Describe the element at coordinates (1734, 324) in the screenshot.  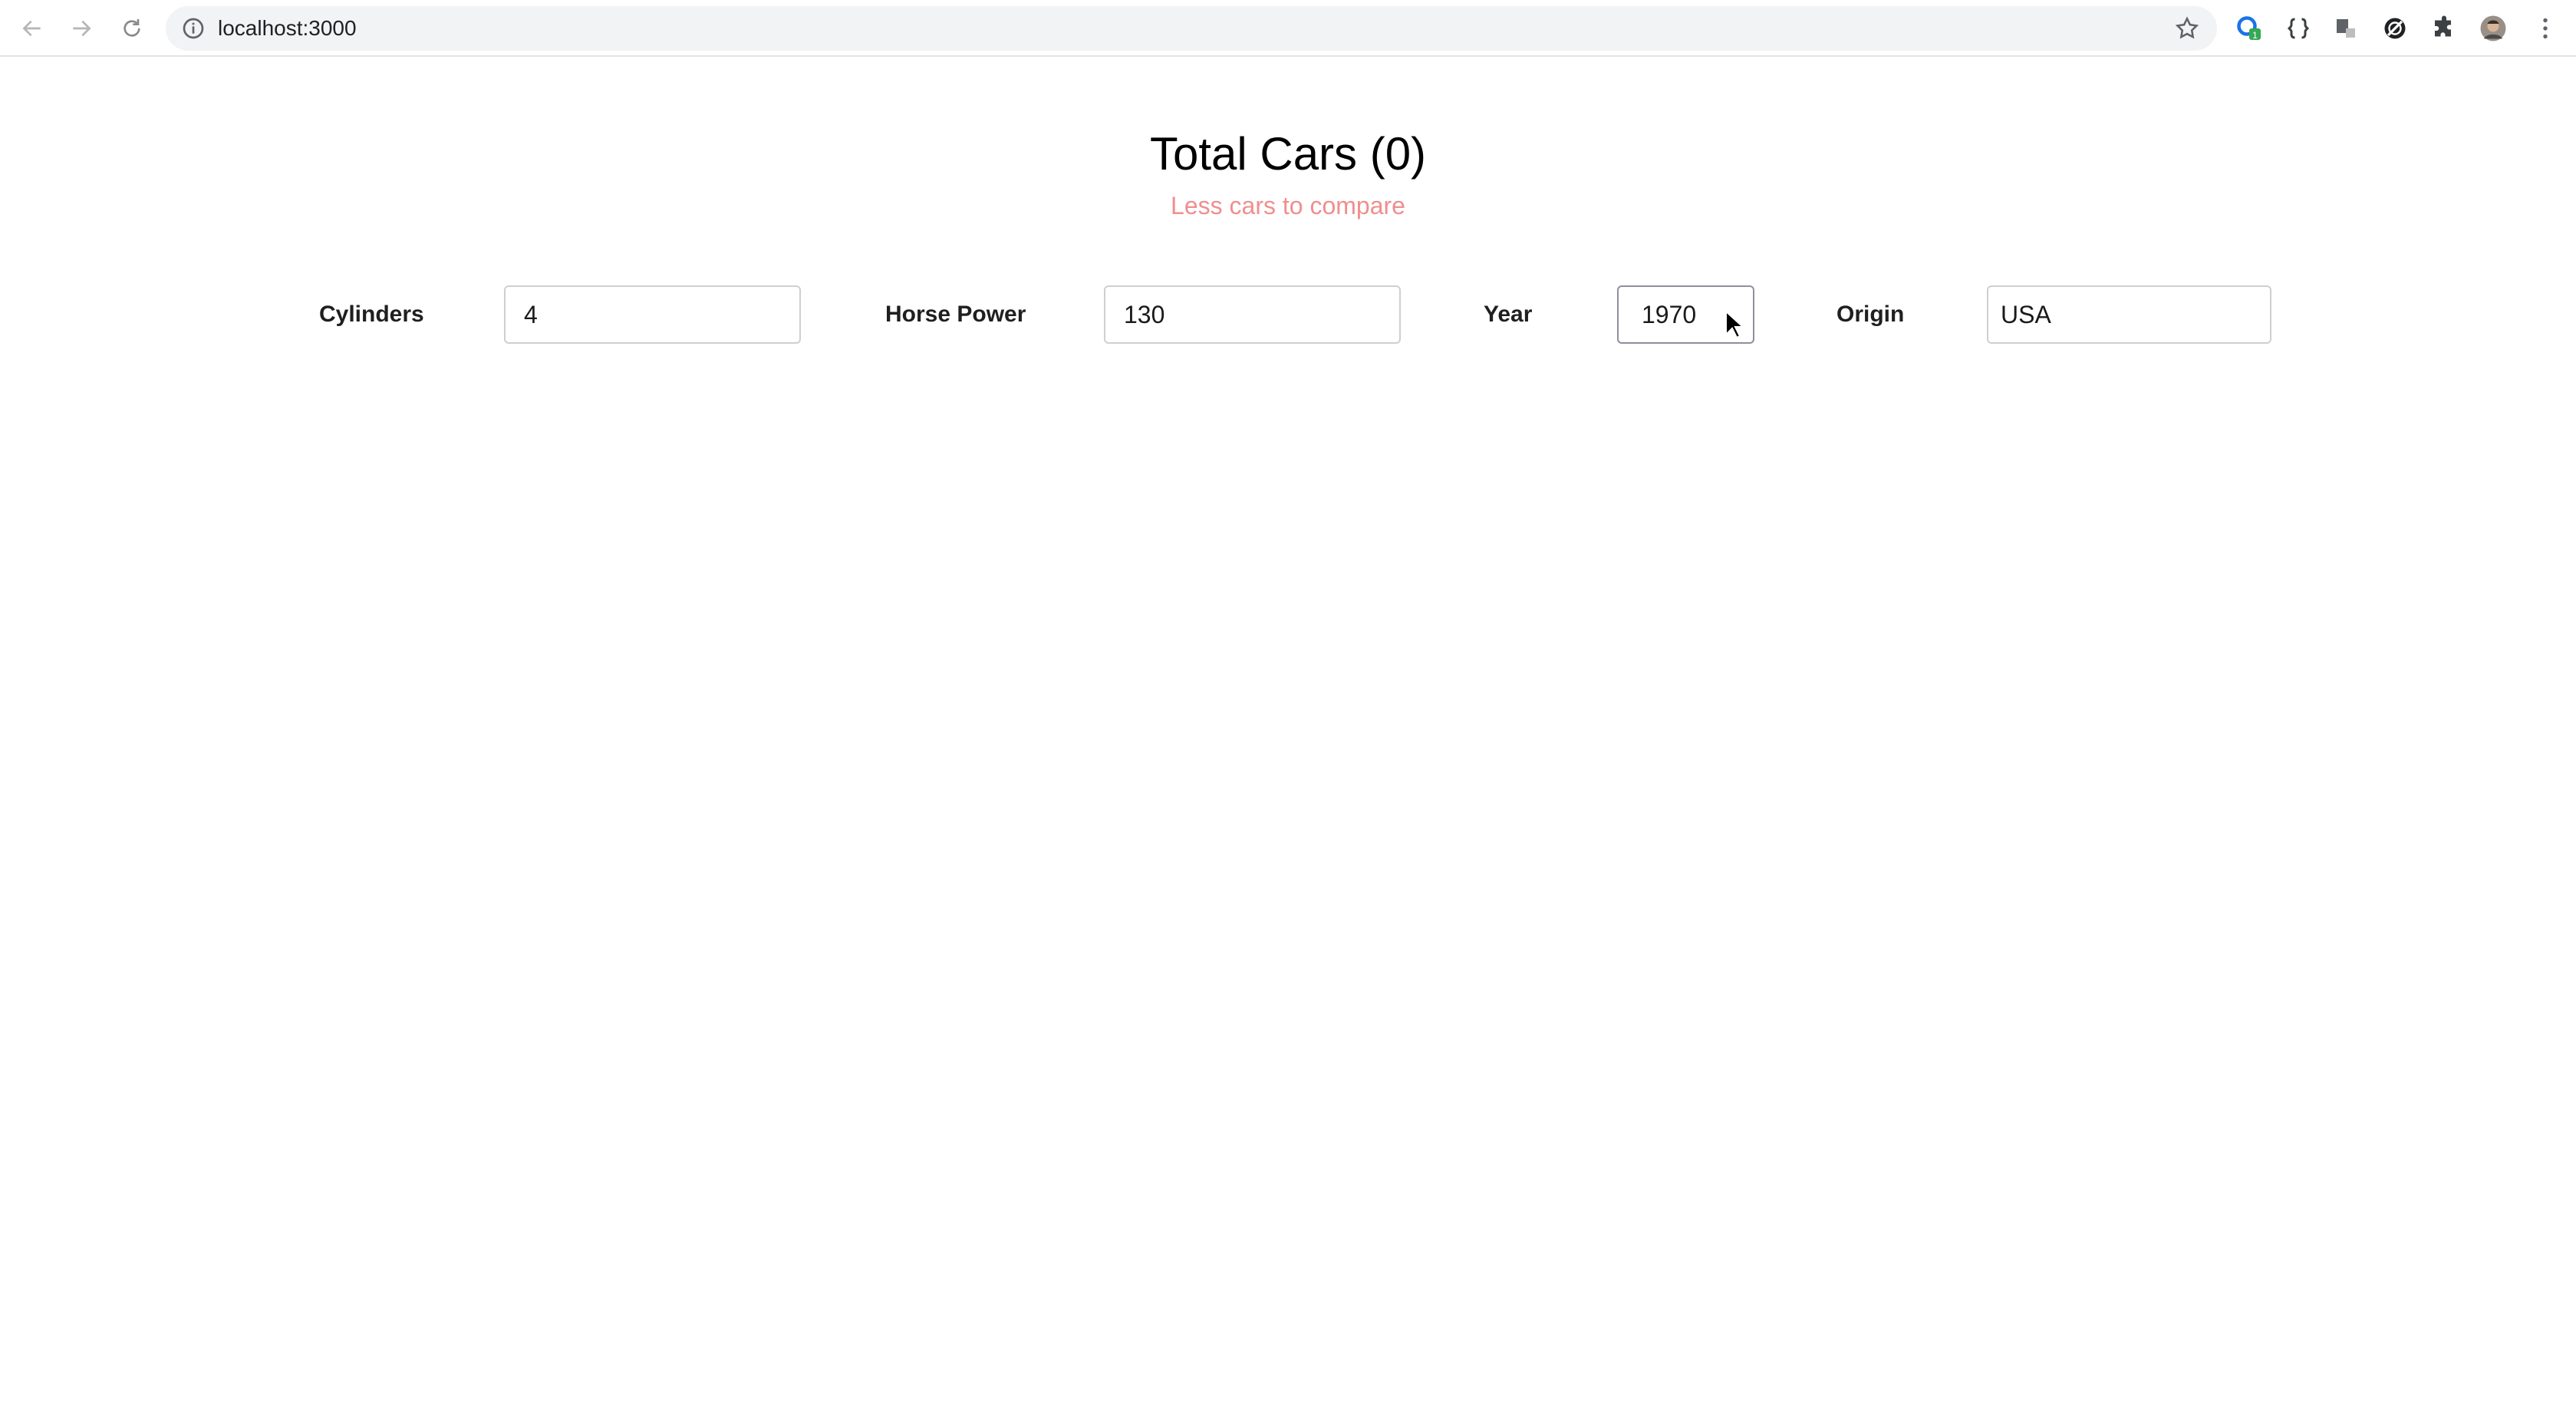
I see `mouse-cursor-icon` at that location.